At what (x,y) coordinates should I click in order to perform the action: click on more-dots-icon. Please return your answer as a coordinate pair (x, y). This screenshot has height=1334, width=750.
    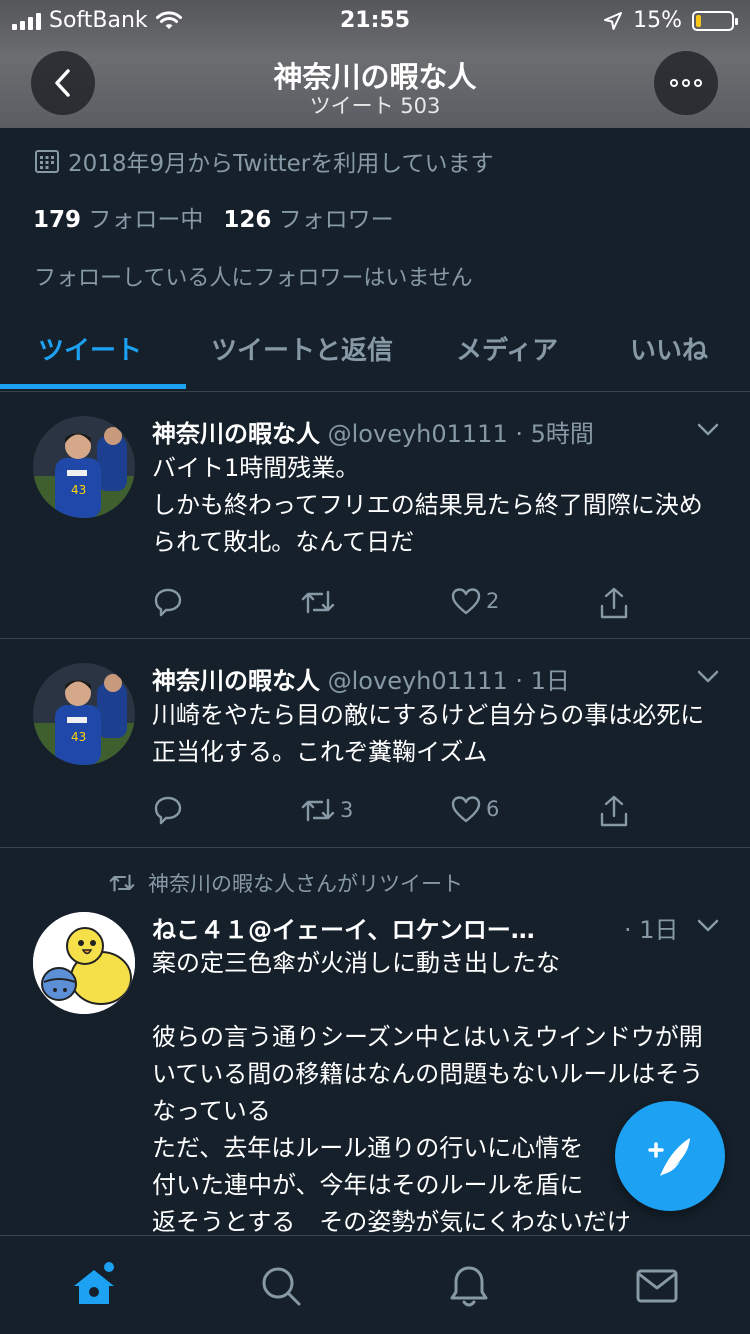
    Looking at the image, I should click on (686, 83).